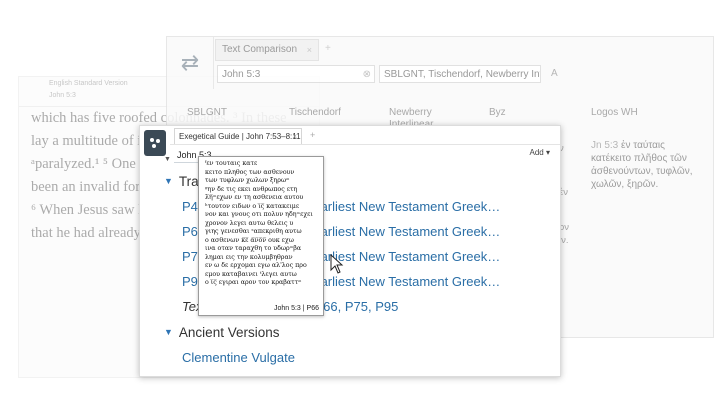 The width and height of the screenshot is (722, 414). I want to click on arrow-cursor-icon, so click(337, 264).